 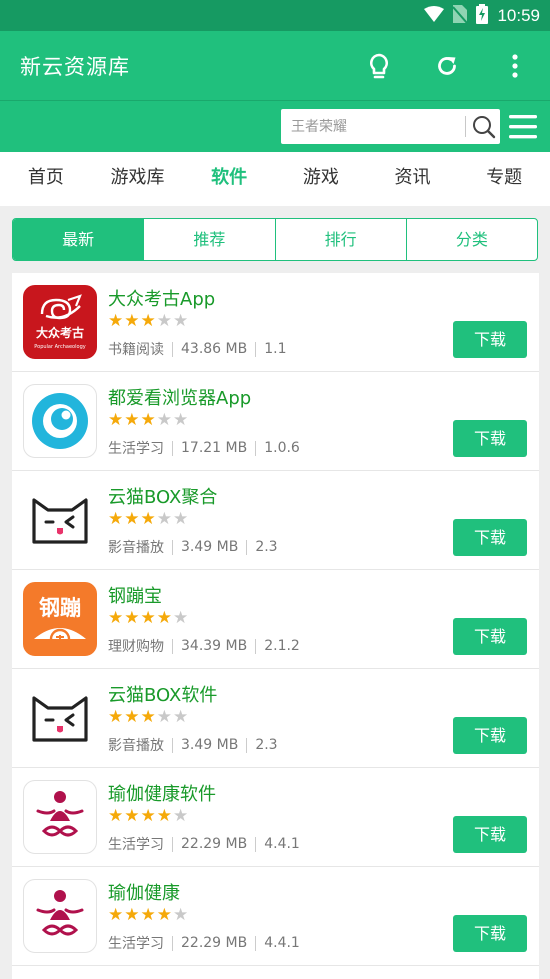 What do you see at coordinates (214, 448) in the screenshot?
I see `app-size: 17.21 MB` at bounding box center [214, 448].